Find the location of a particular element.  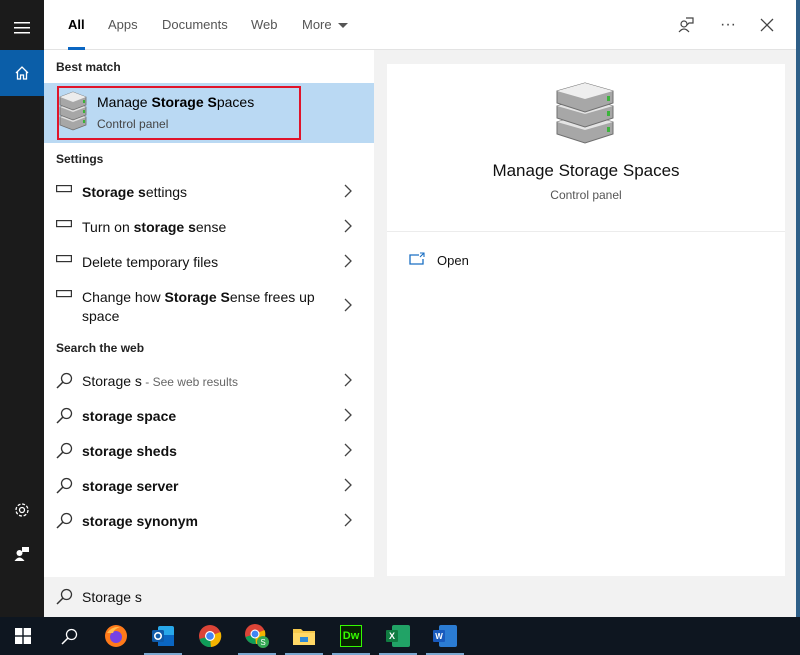

menu-button is located at coordinates (22, 28).